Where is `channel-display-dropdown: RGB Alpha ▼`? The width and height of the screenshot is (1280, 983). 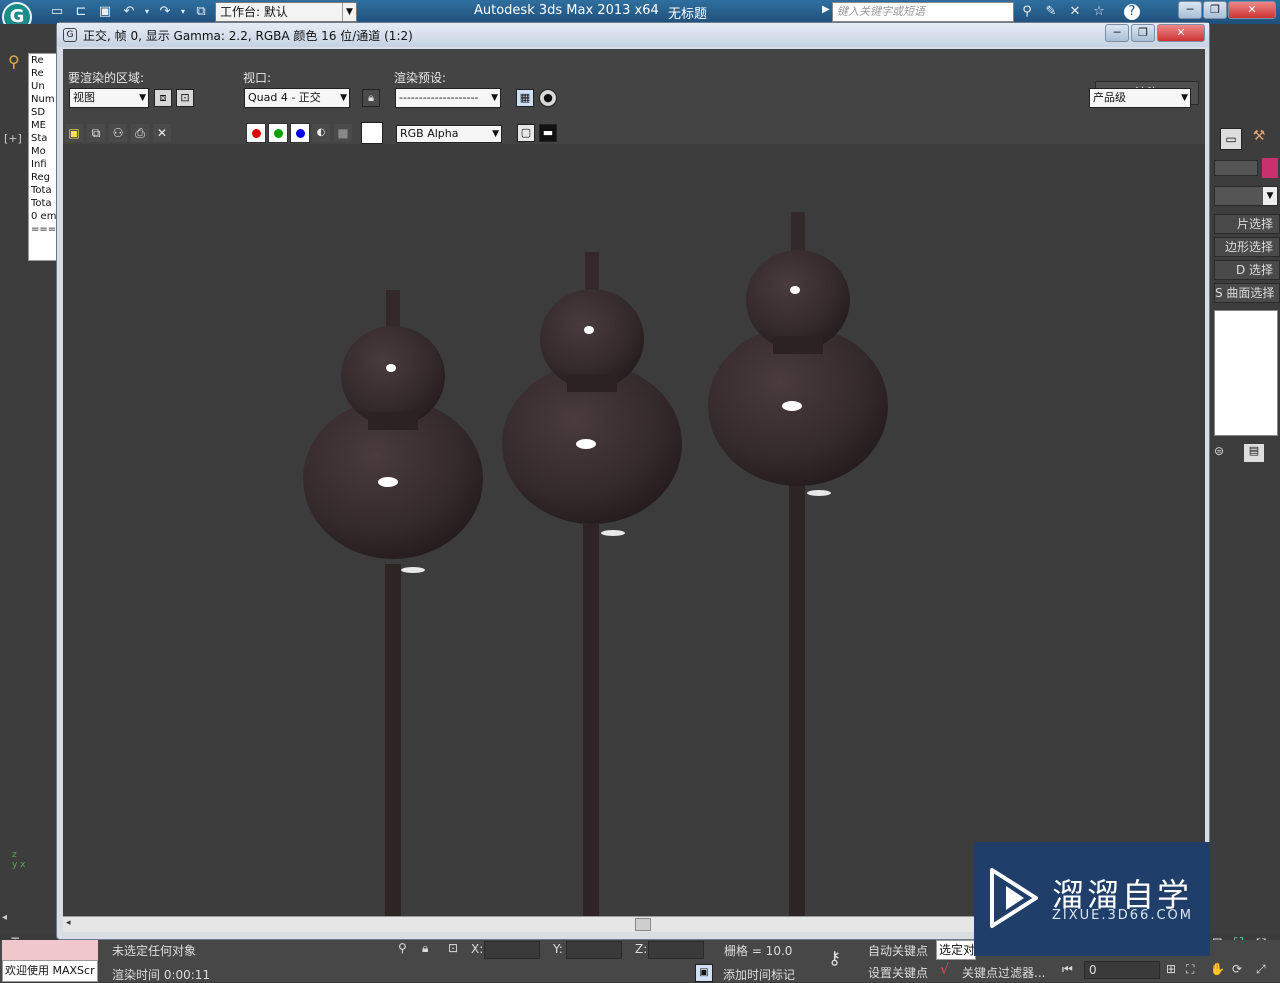 channel-display-dropdown: RGB Alpha ▼ is located at coordinates (449, 134).